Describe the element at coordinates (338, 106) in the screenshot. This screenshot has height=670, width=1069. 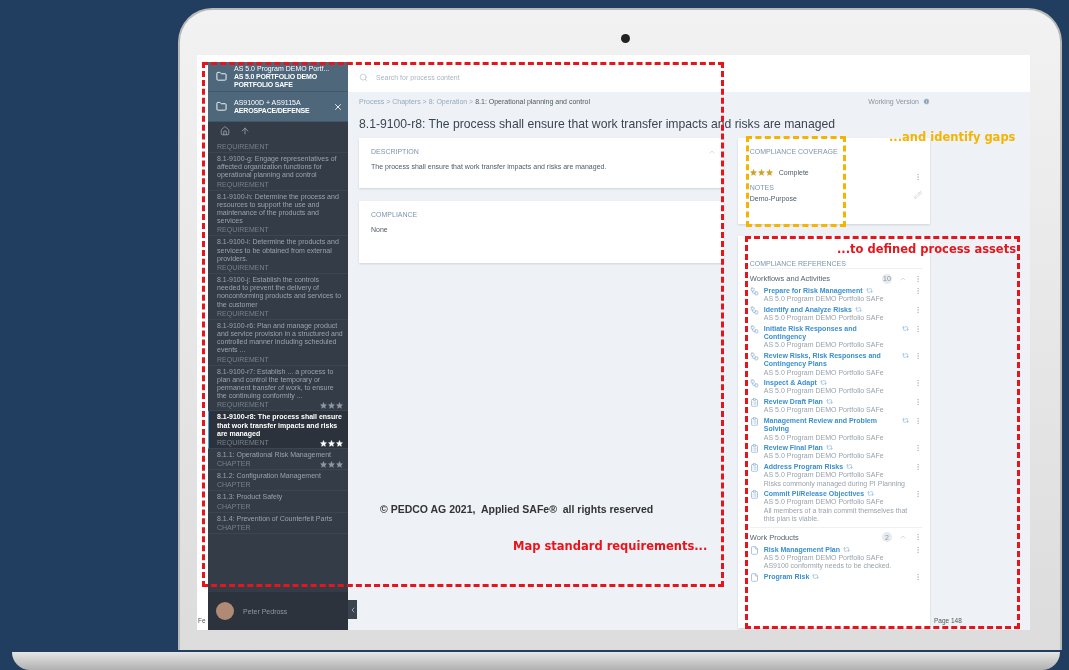
I see `close-icon` at that location.